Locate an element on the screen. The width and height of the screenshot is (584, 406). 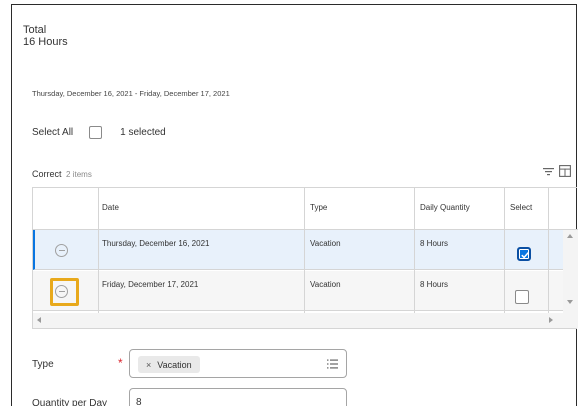
row-date: Thursday, December 16, 2021 is located at coordinates (156, 243).